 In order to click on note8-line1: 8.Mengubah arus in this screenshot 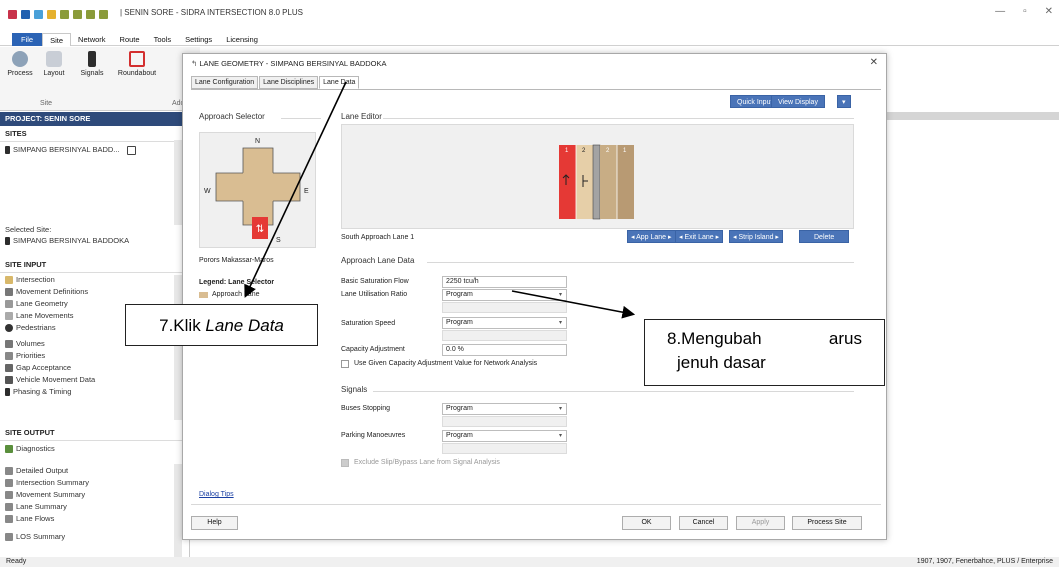, I will do `click(764, 339)`.